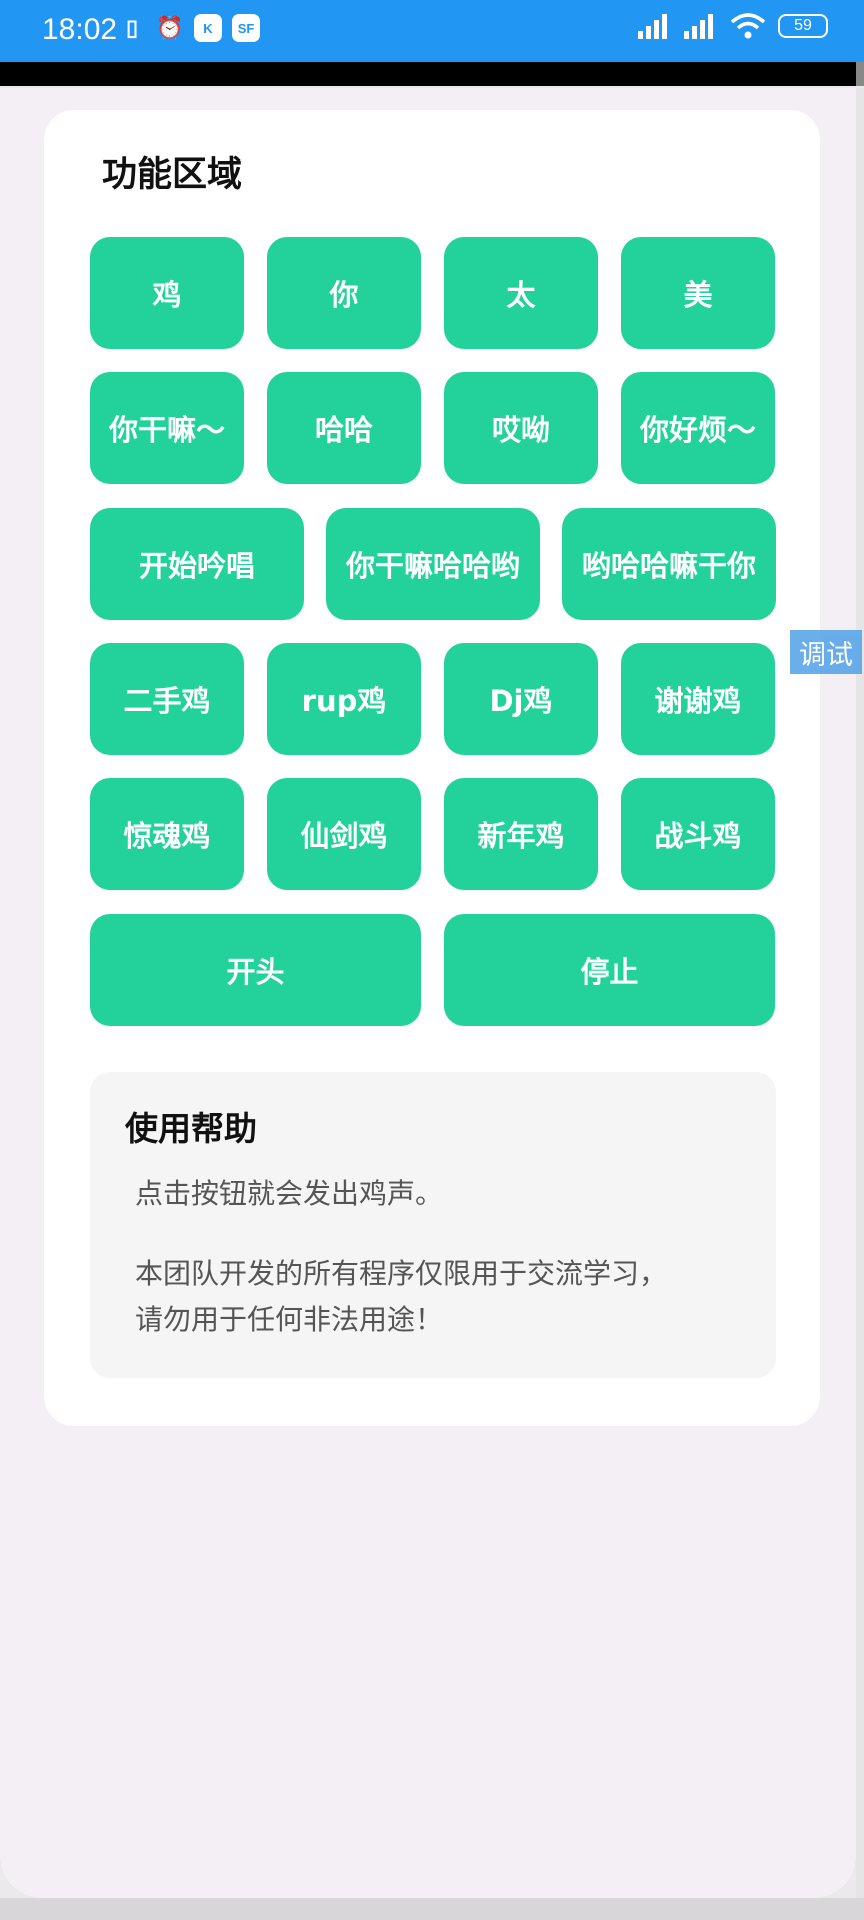 The image size is (864, 1920). What do you see at coordinates (698, 428) in the screenshot?
I see `sound-button-nihaofan: 你好烦～` at bounding box center [698, 428].